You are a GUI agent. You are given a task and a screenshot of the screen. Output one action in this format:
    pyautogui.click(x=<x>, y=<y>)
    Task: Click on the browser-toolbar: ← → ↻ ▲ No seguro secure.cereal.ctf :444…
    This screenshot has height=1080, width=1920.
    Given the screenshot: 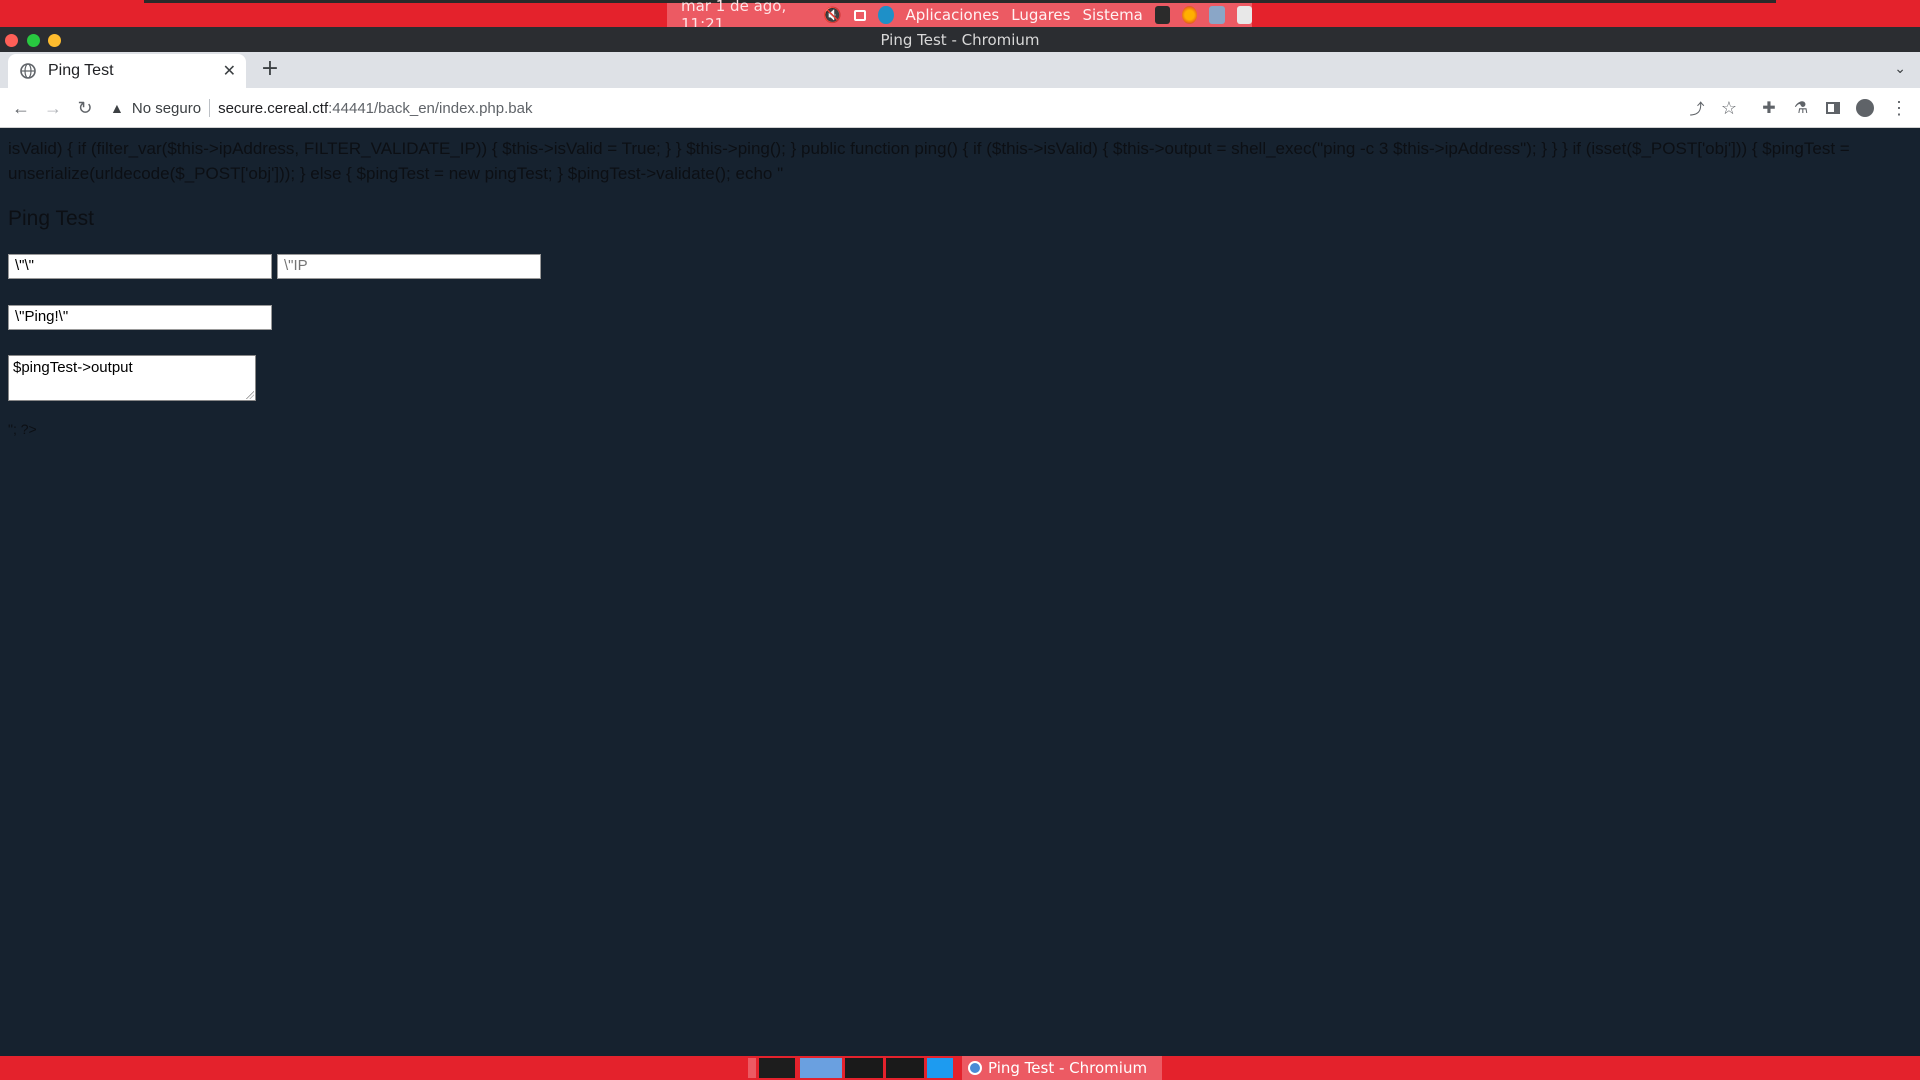 What is the action you would take?
    pyautogui.click(x=960, y=108)
    